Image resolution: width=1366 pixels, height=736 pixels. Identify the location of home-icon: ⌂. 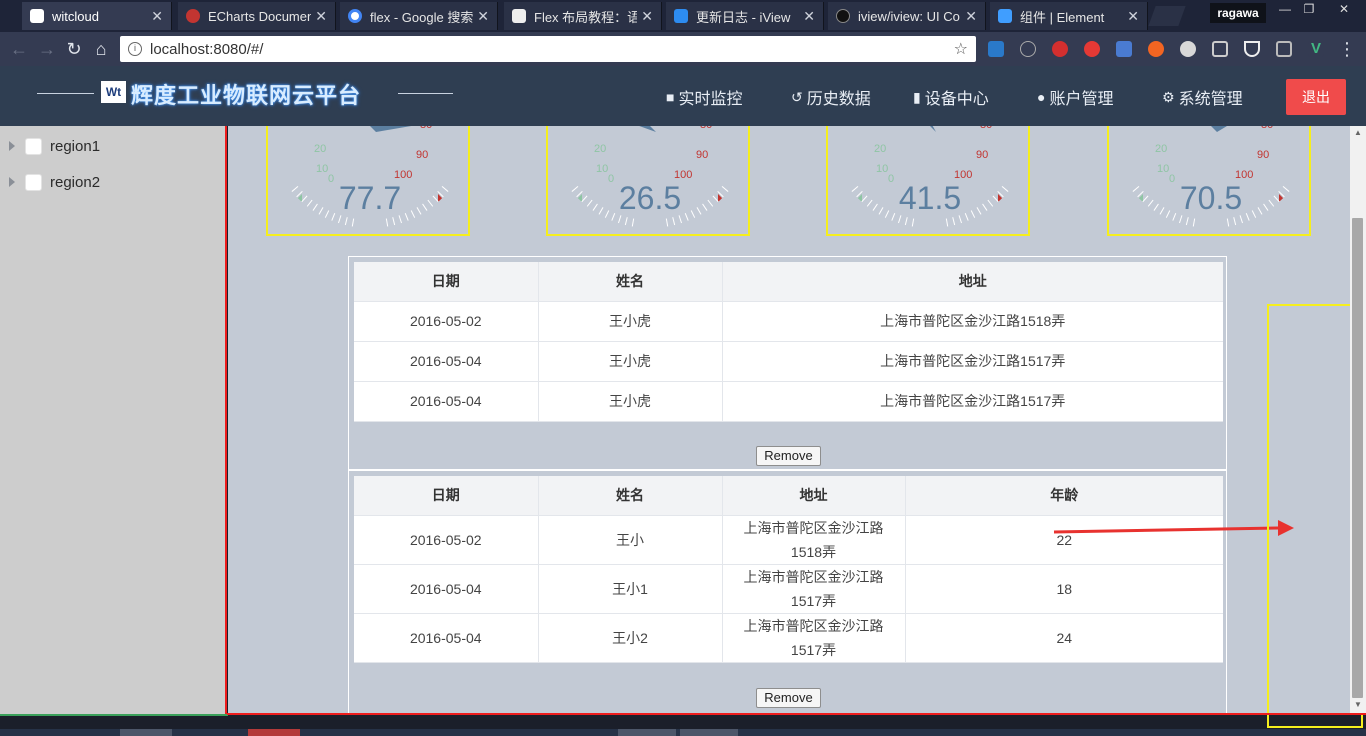
(101, 49).